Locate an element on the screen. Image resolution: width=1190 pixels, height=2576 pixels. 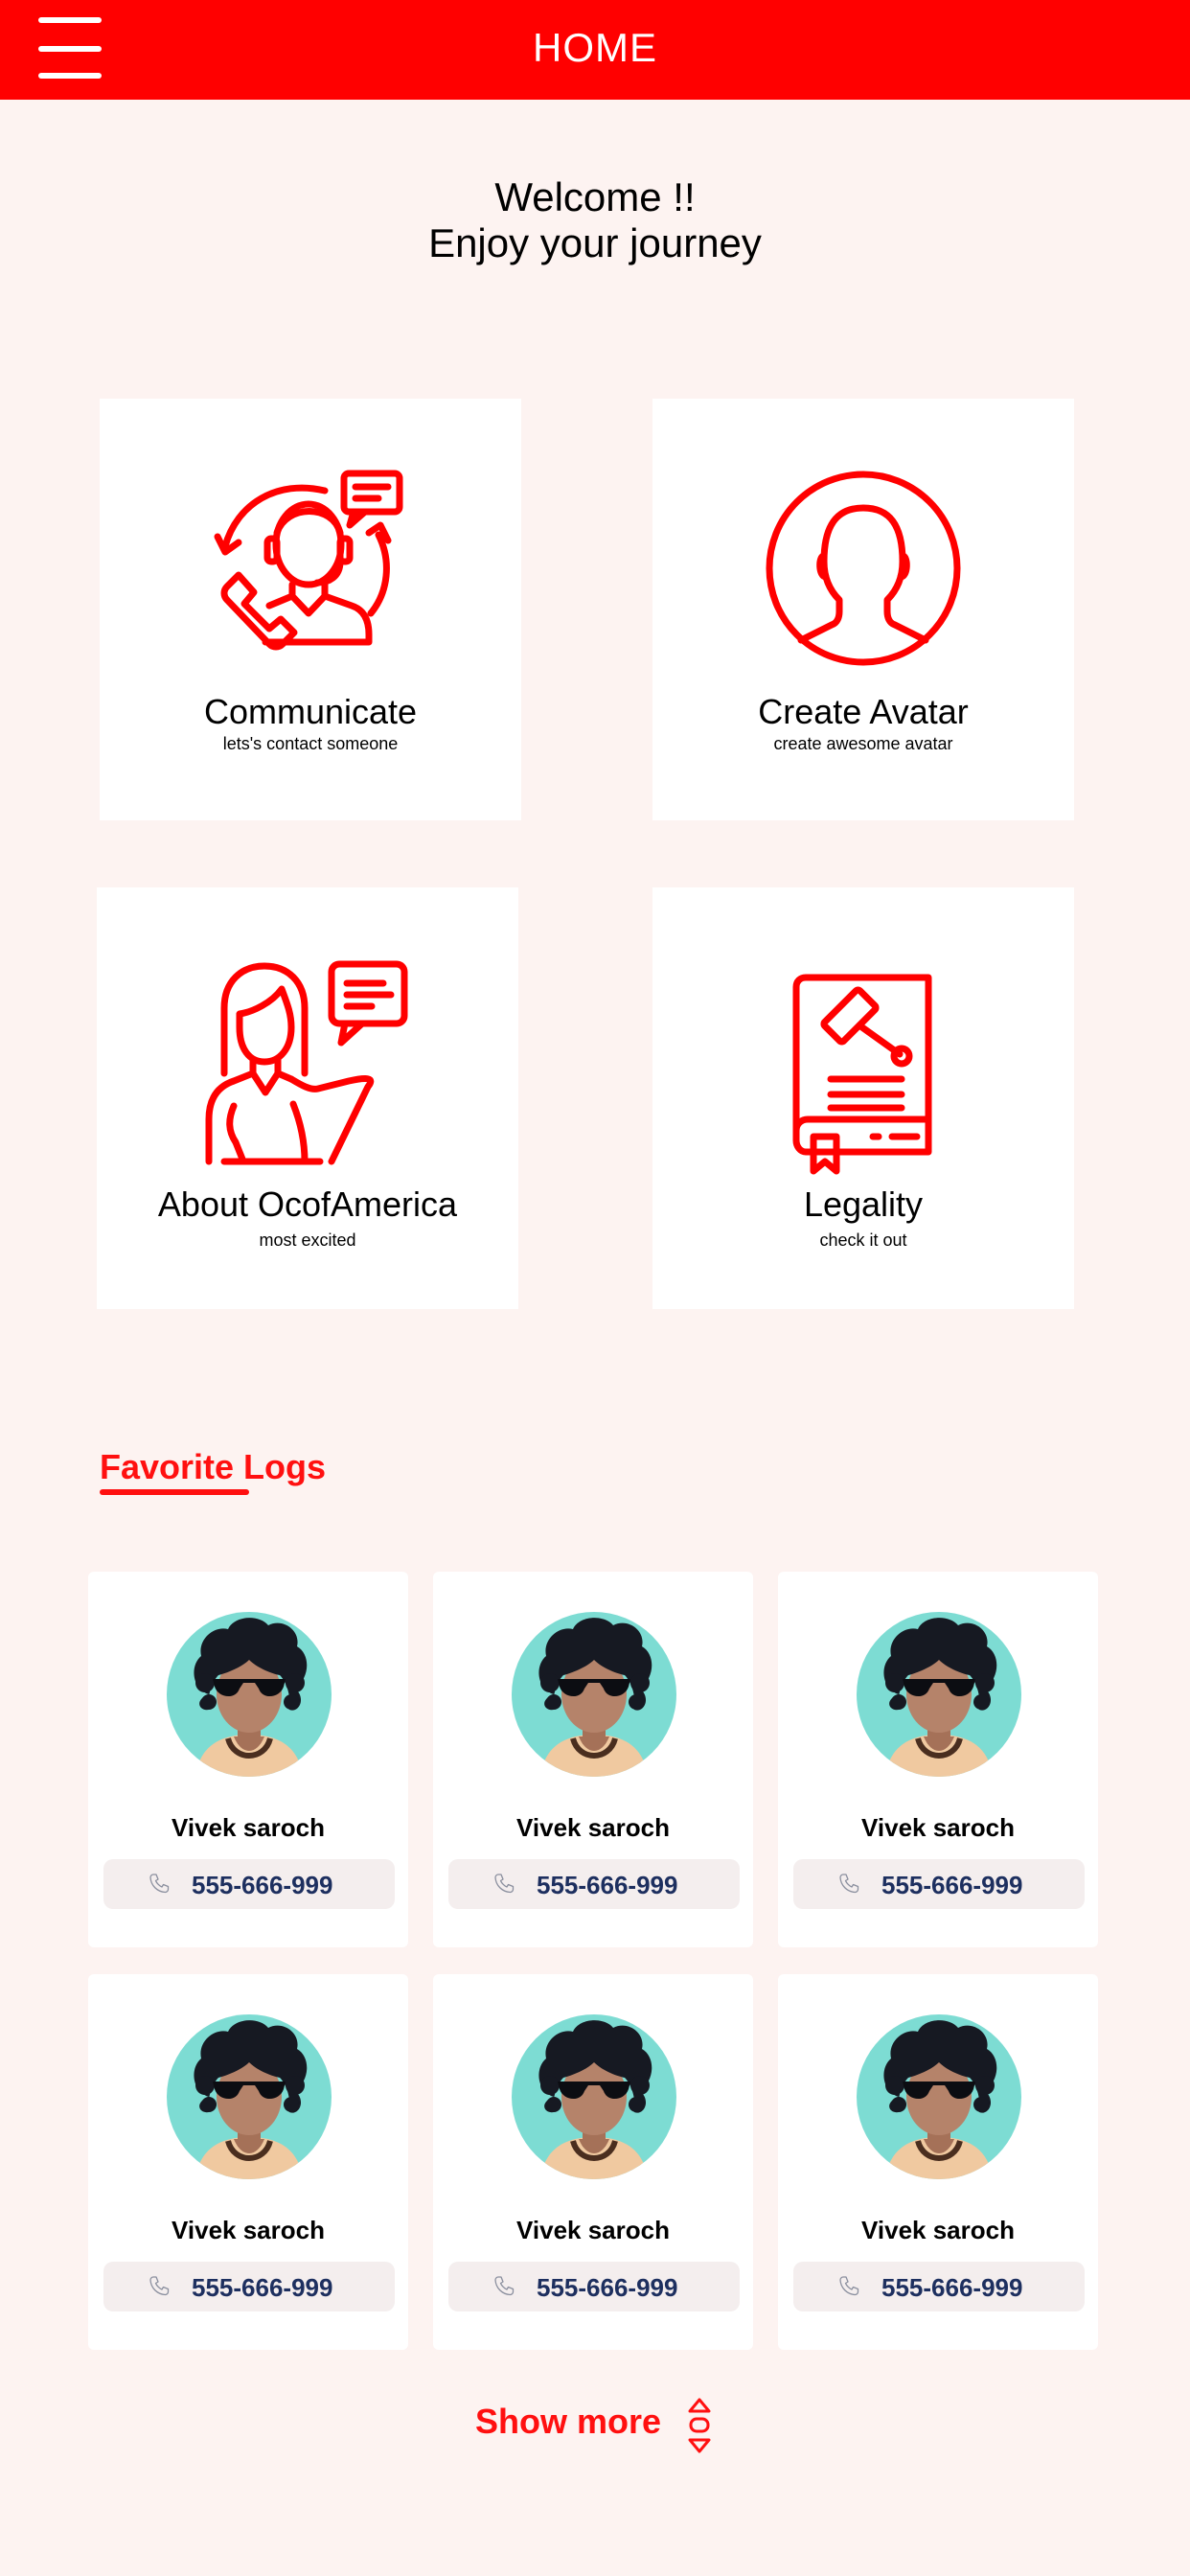
user-avatar-icon is located at coordinates (863, 568).